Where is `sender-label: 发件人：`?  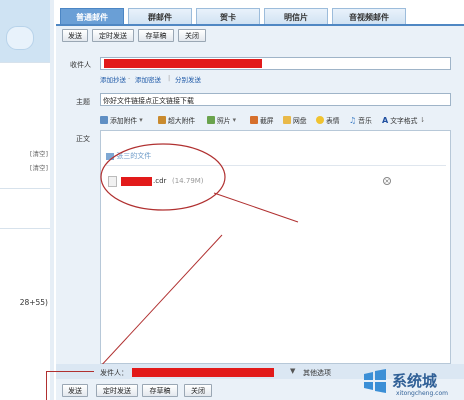 sender-label: 发件人： is located at coordinates (114, 373).